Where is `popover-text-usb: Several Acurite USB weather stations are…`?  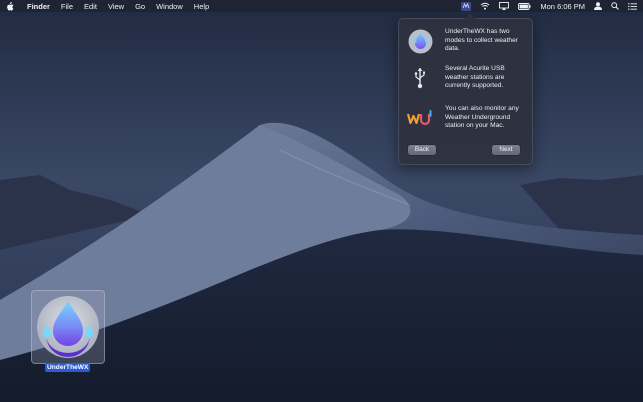 popover-text-usb: Several Acurite USB weather stations are… is located at coordinates (475, 77).